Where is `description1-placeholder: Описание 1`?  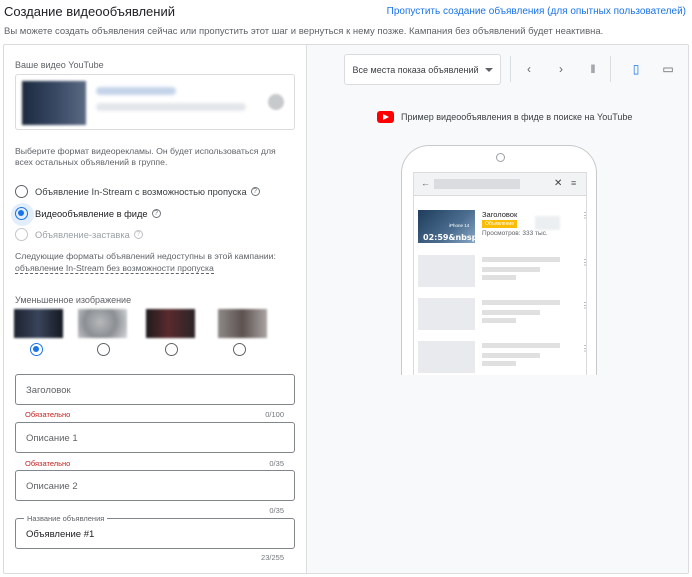
description1-placeholder: Описание 1 is located at coordinates (52, 438).